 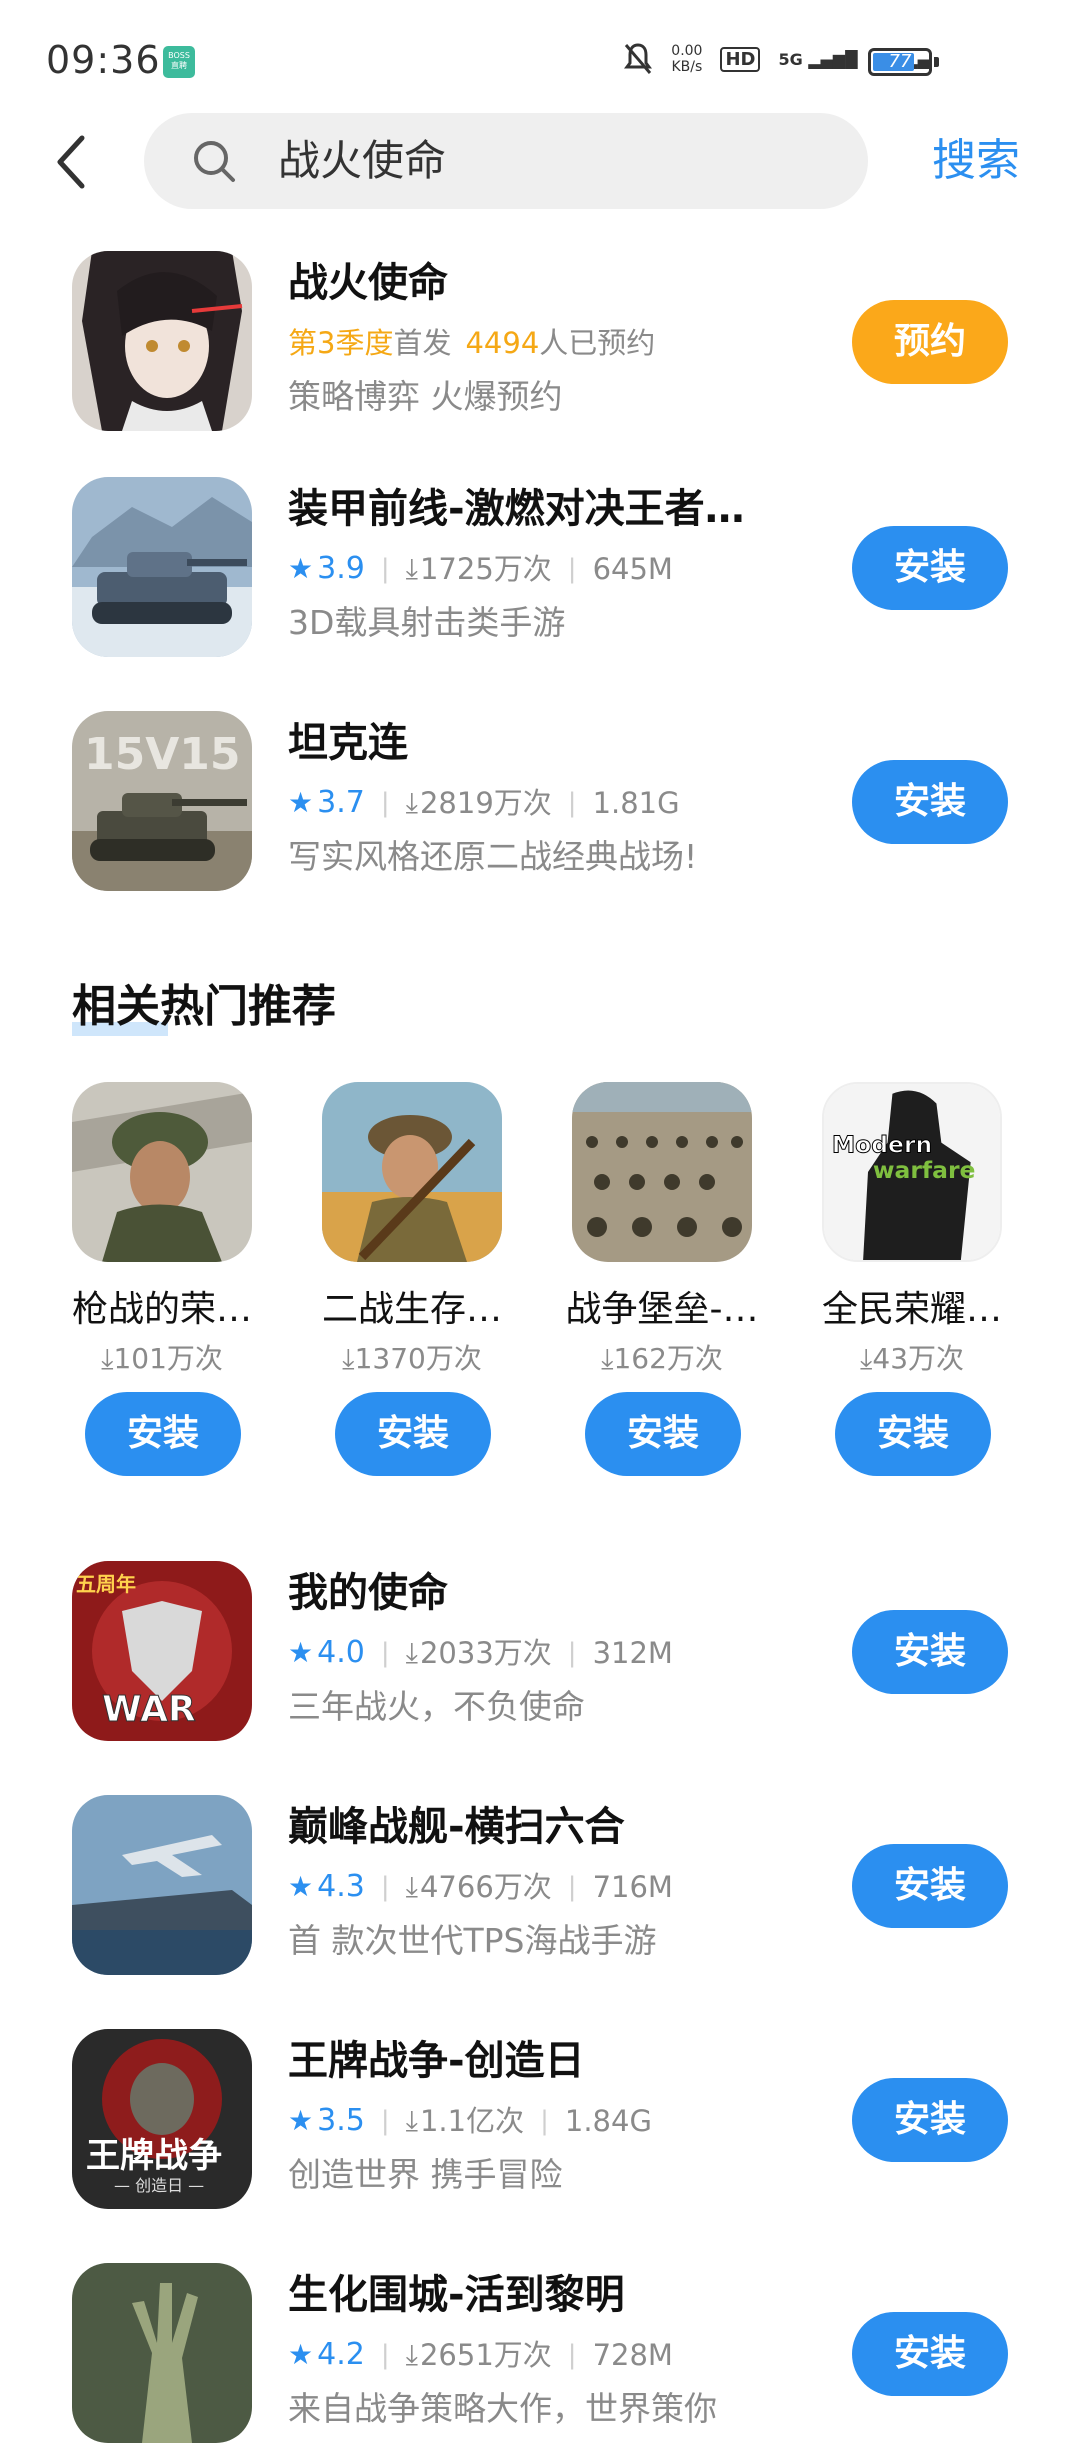 I want to click on app-meta: ★ 3.7 | ⤓ 2819万次 | 1.81G, so click(x=484, y=803).